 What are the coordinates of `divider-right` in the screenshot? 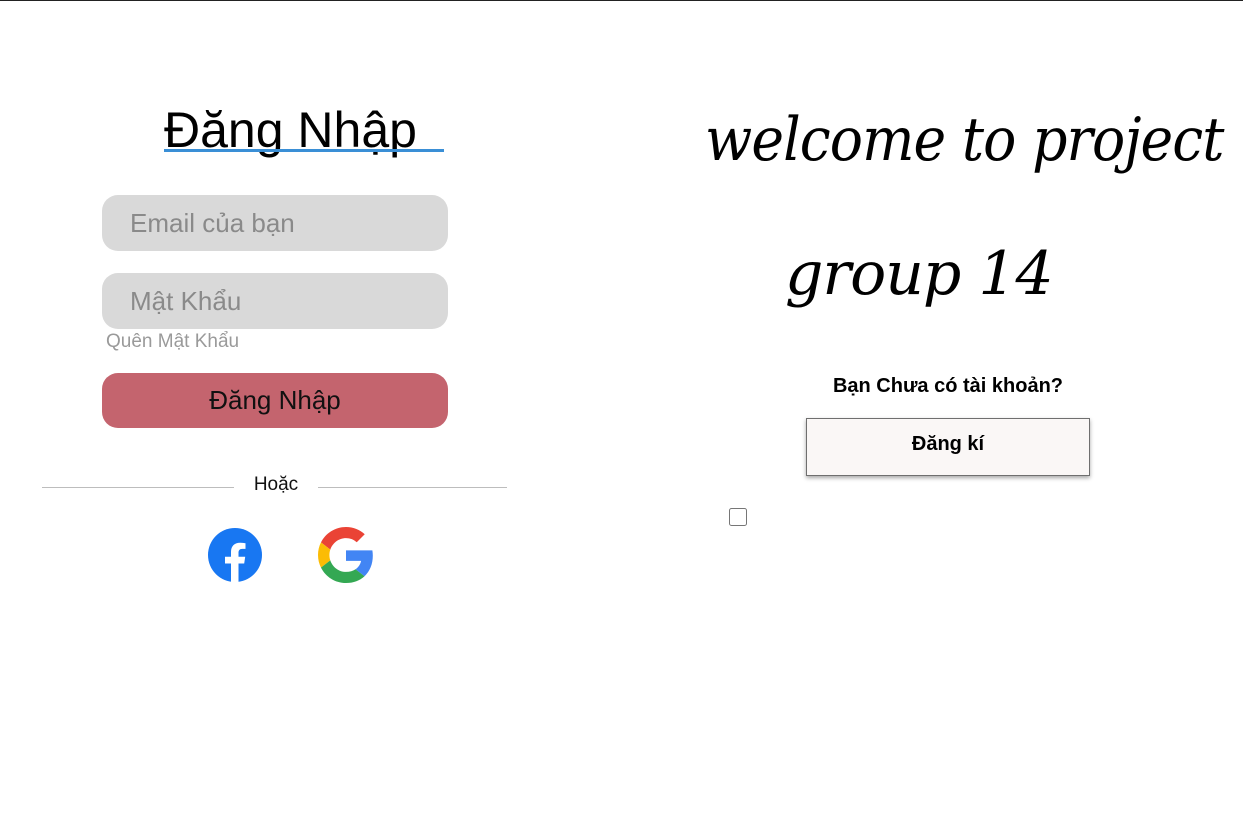 It's located at (412, 487).